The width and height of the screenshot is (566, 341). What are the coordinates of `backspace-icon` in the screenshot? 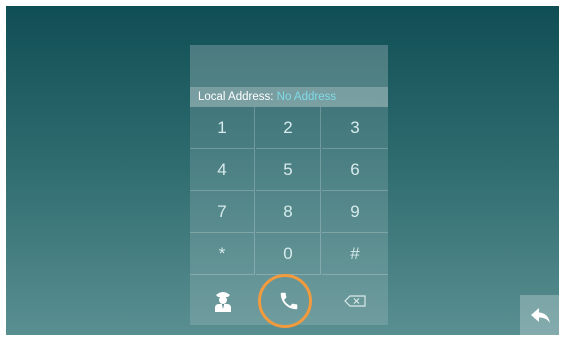 It's located at (355, 301).